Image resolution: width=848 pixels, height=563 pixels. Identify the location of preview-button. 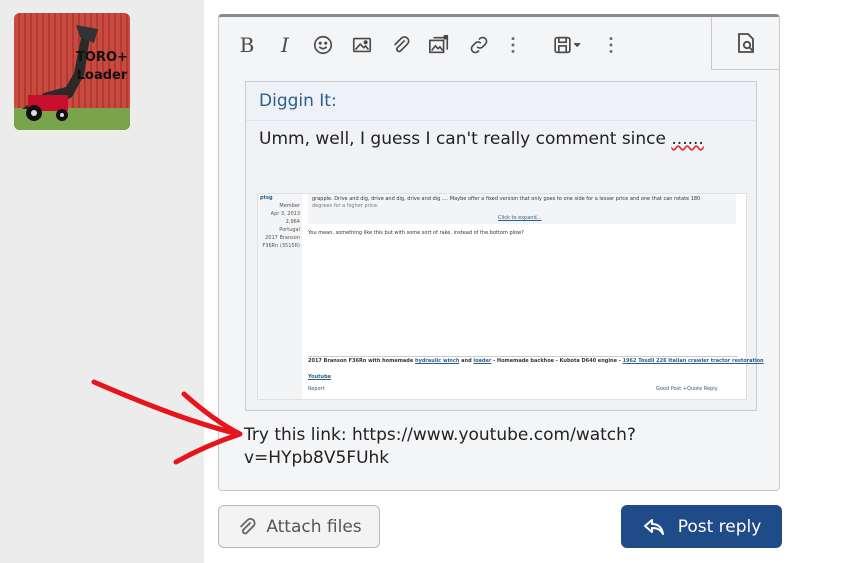
(745, 43).